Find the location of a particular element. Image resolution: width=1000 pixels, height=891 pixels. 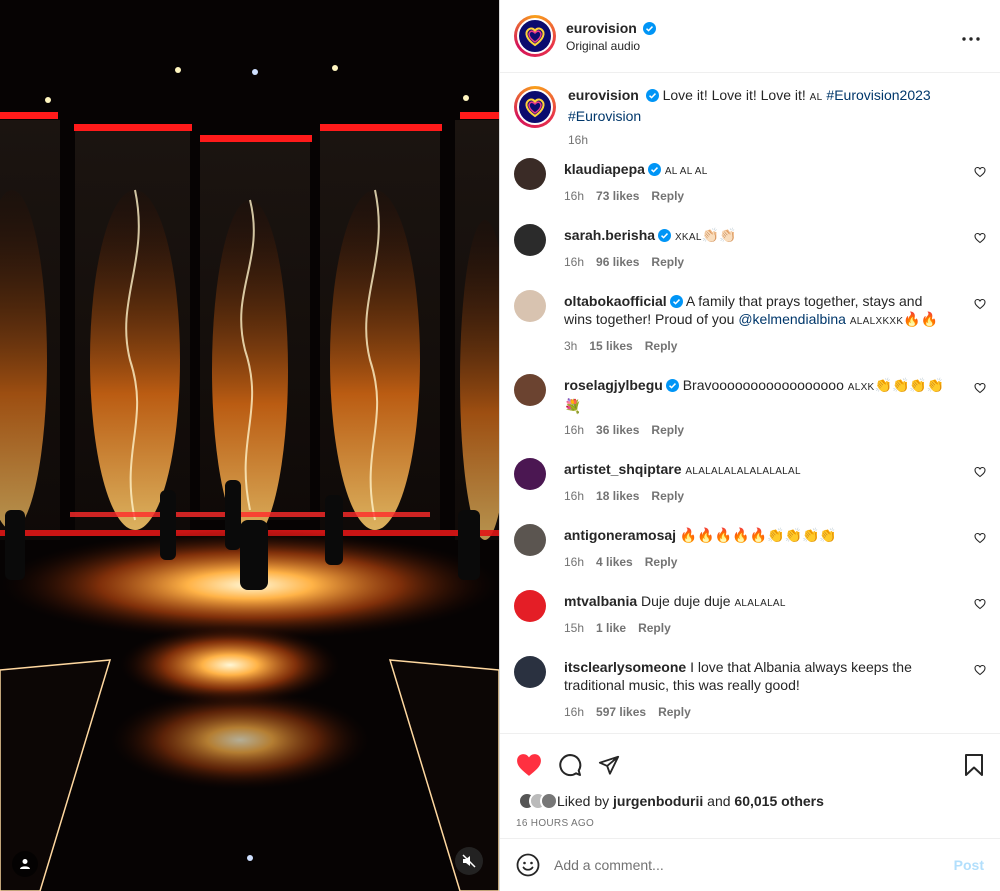

comment-username-link: mtvalbania is located at coordinates (600, 601).